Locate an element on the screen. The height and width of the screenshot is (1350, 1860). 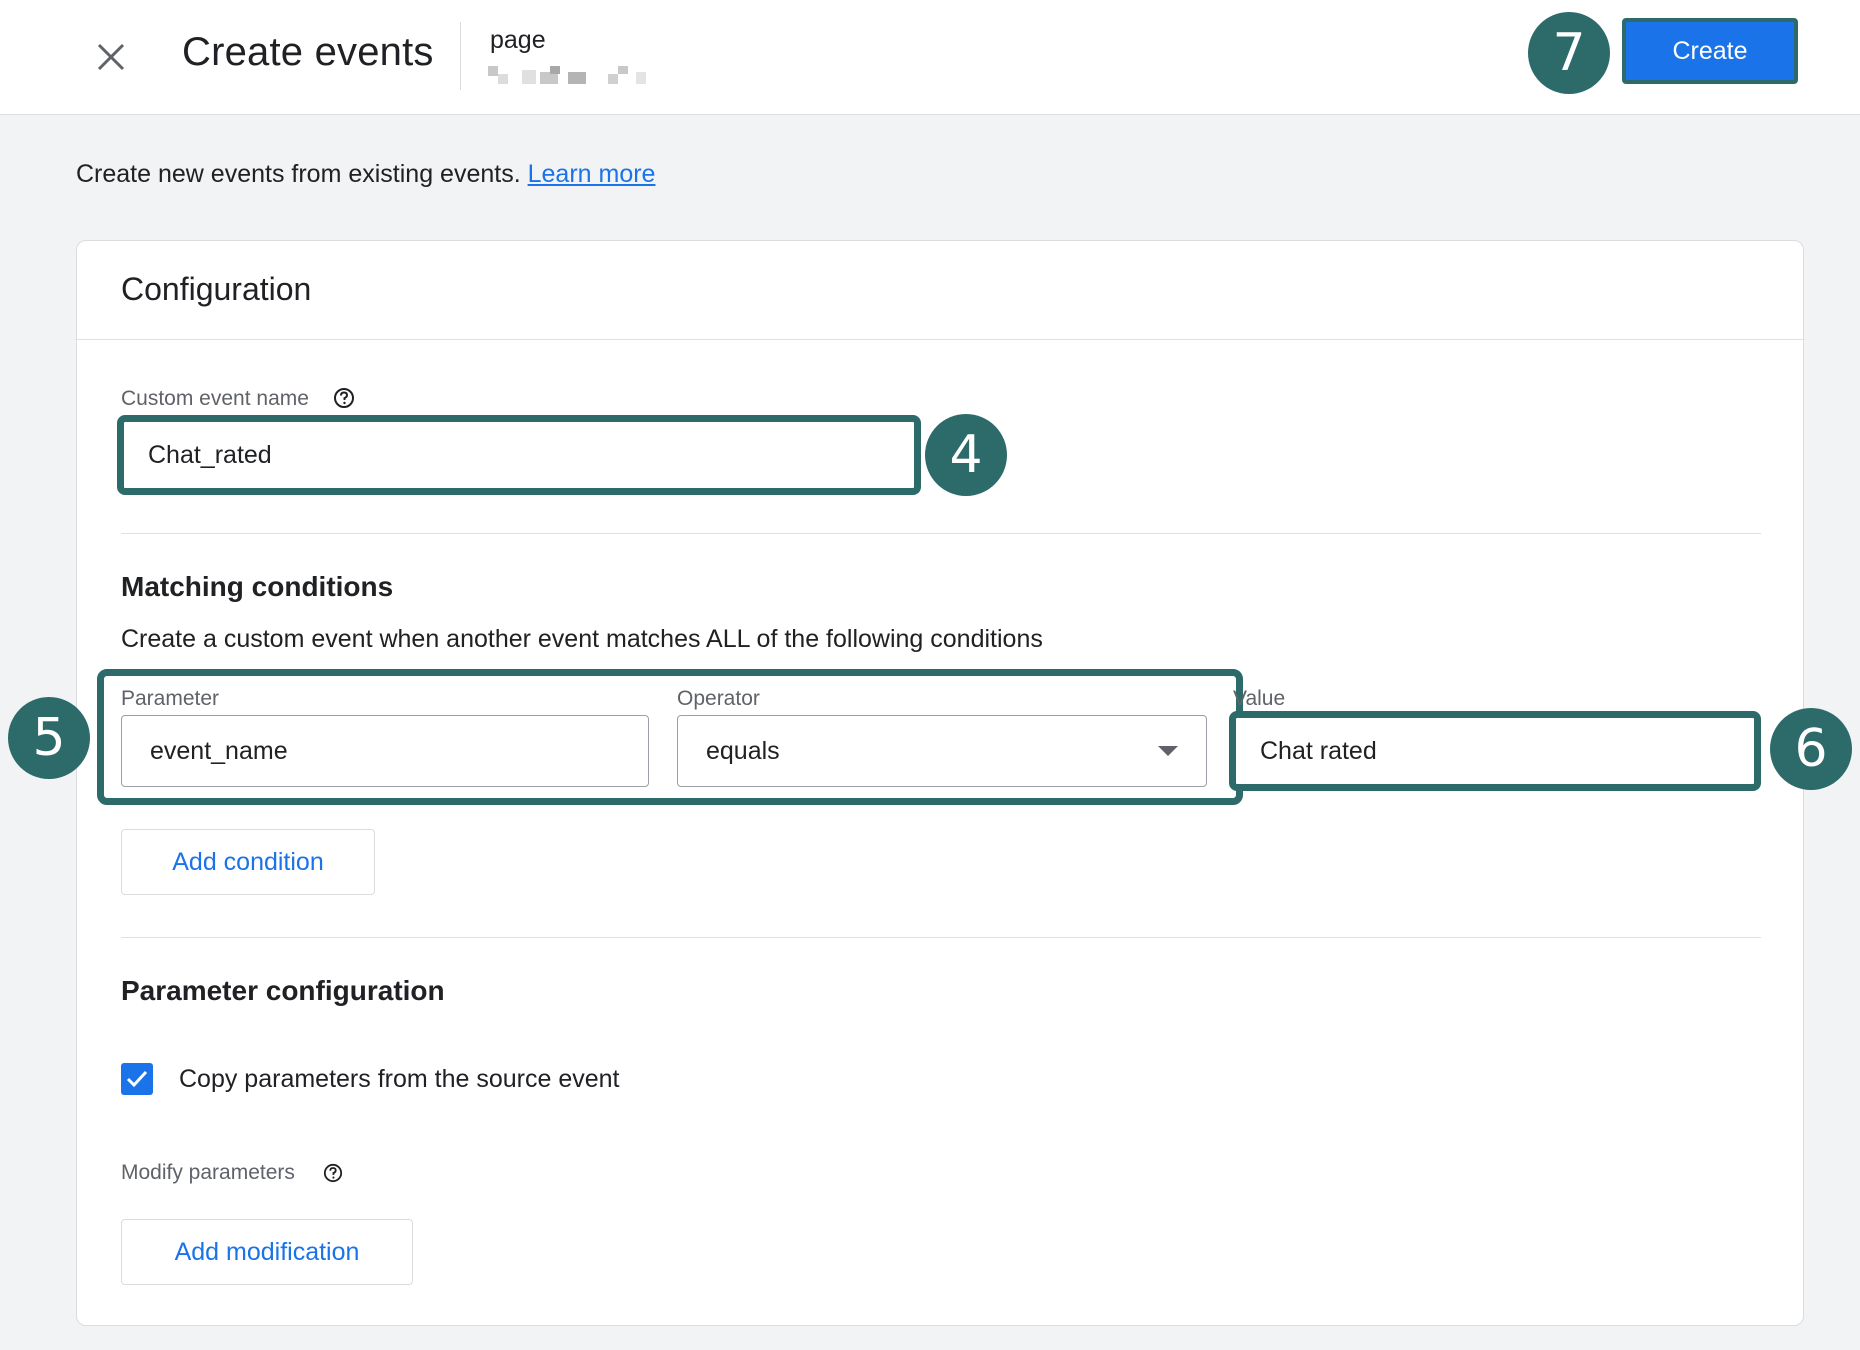
matching-conditions-title: Matching conditions is located at coordinates (257, 586).